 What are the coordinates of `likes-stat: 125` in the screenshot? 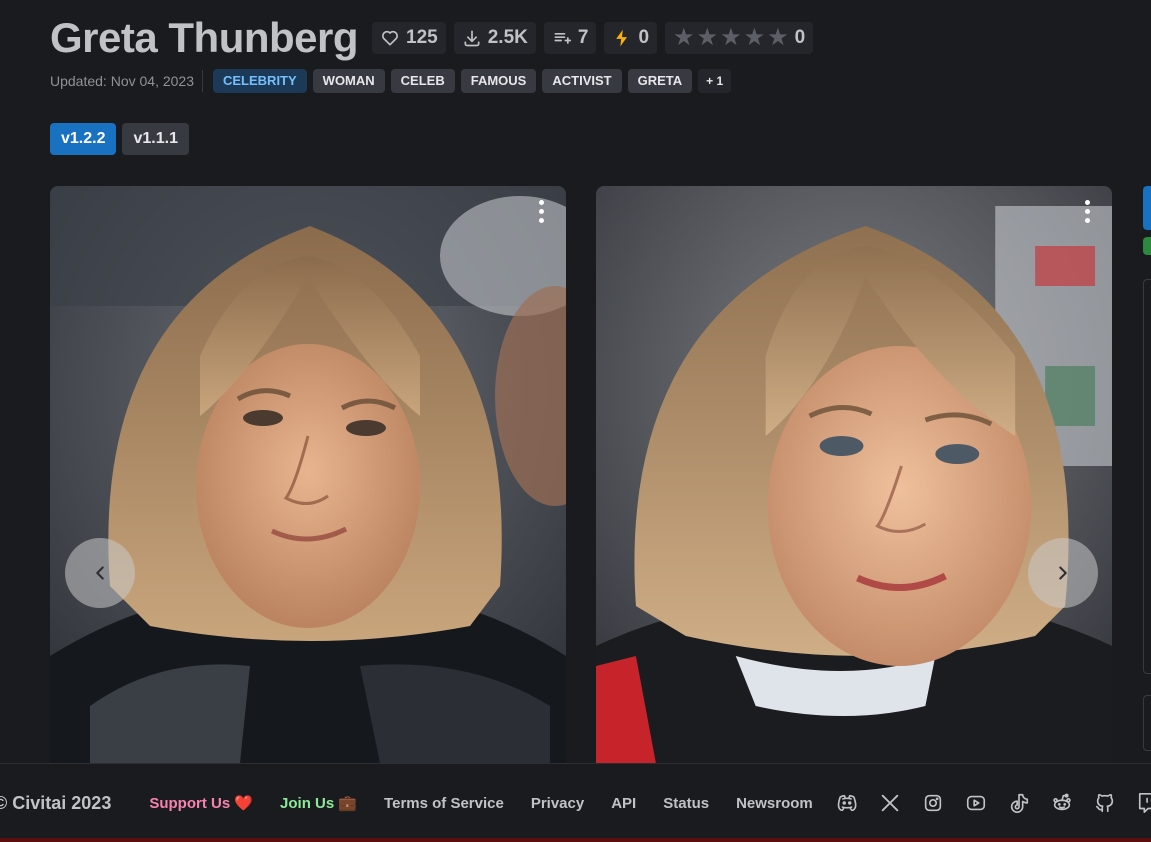 It's located at (409, 38).